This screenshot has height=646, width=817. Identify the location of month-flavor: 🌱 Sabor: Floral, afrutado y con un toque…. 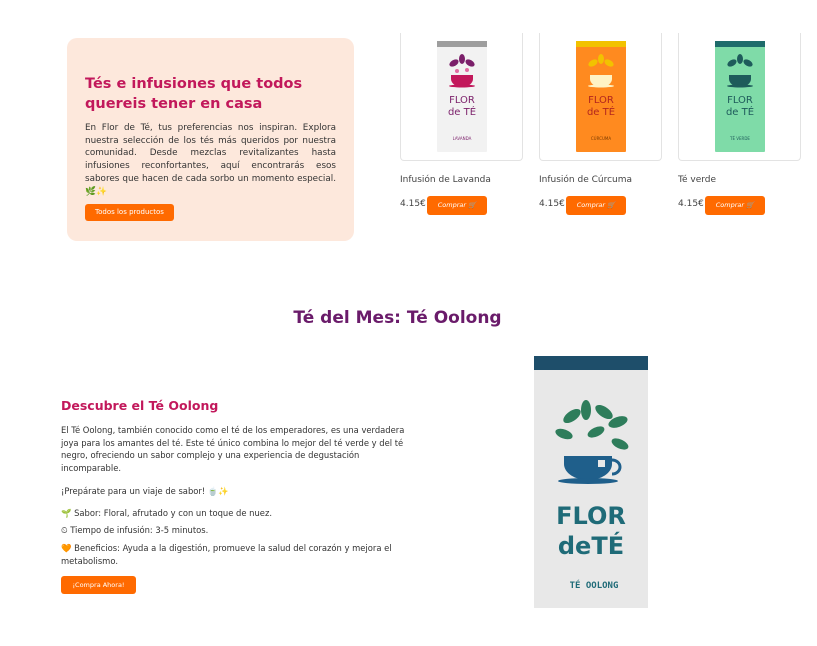
(167, 513).